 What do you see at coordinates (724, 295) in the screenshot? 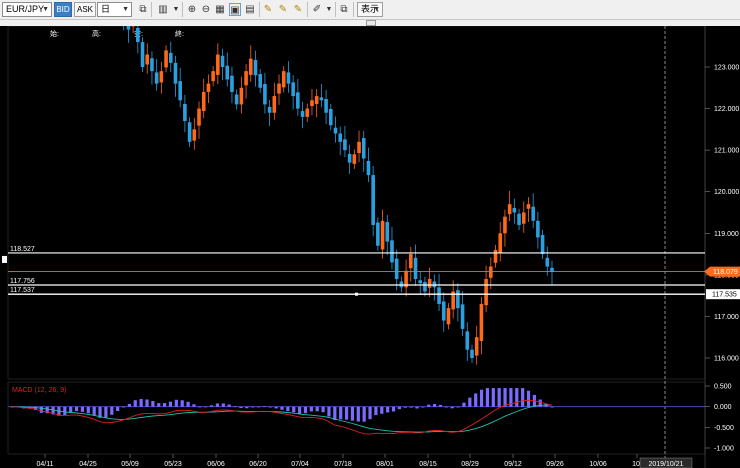
I see `hline-price-tag-label: 117.535` at bounding box center [724, 295].